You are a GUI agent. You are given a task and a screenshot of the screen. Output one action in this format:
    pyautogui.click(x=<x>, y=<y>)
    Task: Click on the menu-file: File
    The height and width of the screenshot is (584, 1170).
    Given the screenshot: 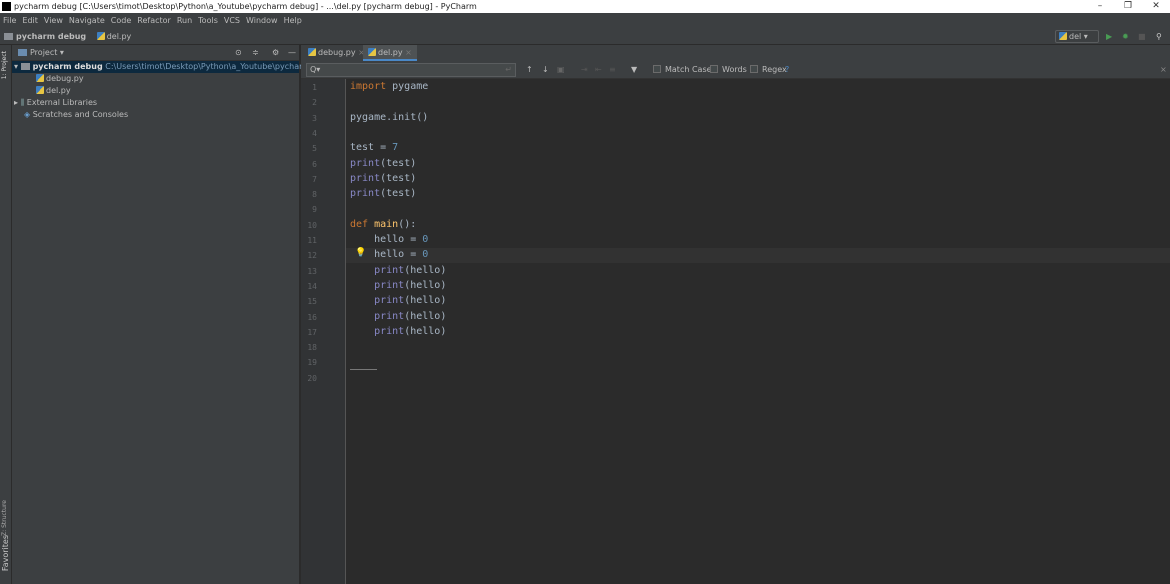 What is the action you would take?
    pyautogui.click(x=9, y=20)
    